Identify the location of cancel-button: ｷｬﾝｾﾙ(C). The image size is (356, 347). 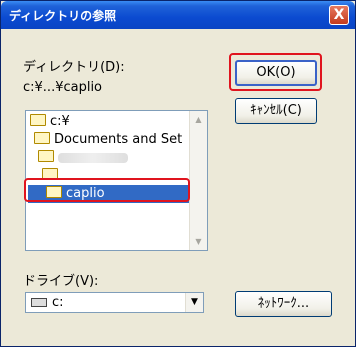
(276, 111).